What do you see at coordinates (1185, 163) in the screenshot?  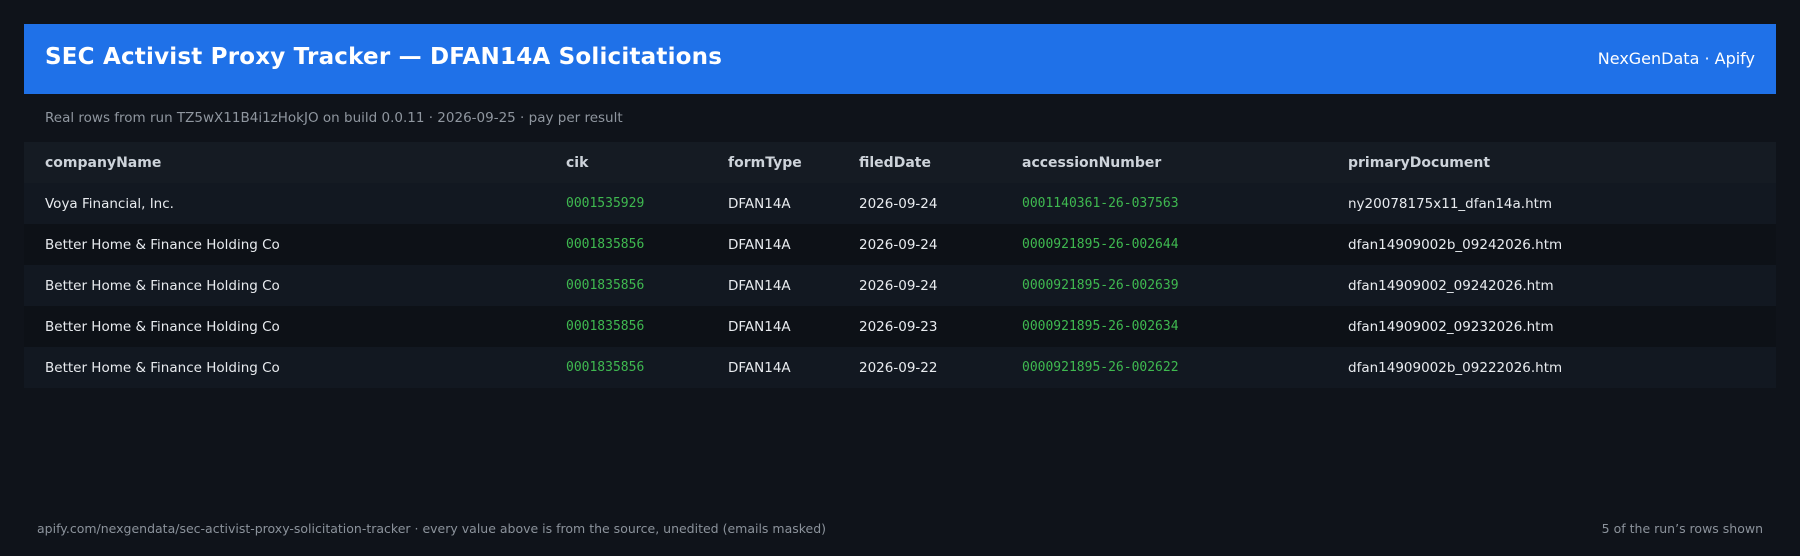 I see `column-header-accessionnumber: accessionNumber` at bounding box center [1185, 163].